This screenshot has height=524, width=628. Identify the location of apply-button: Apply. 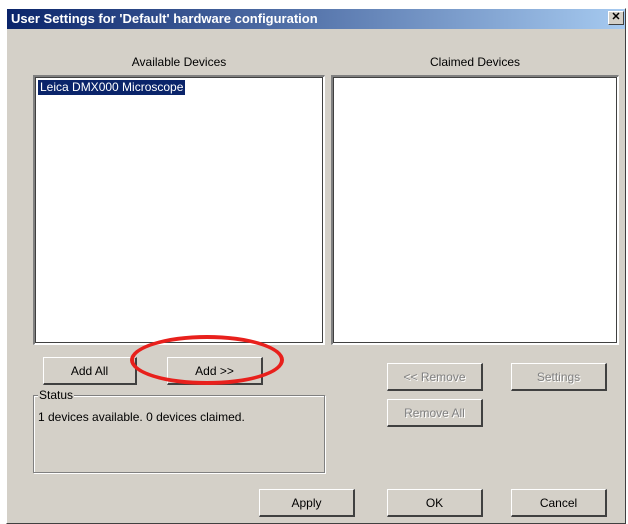
(307, 503).